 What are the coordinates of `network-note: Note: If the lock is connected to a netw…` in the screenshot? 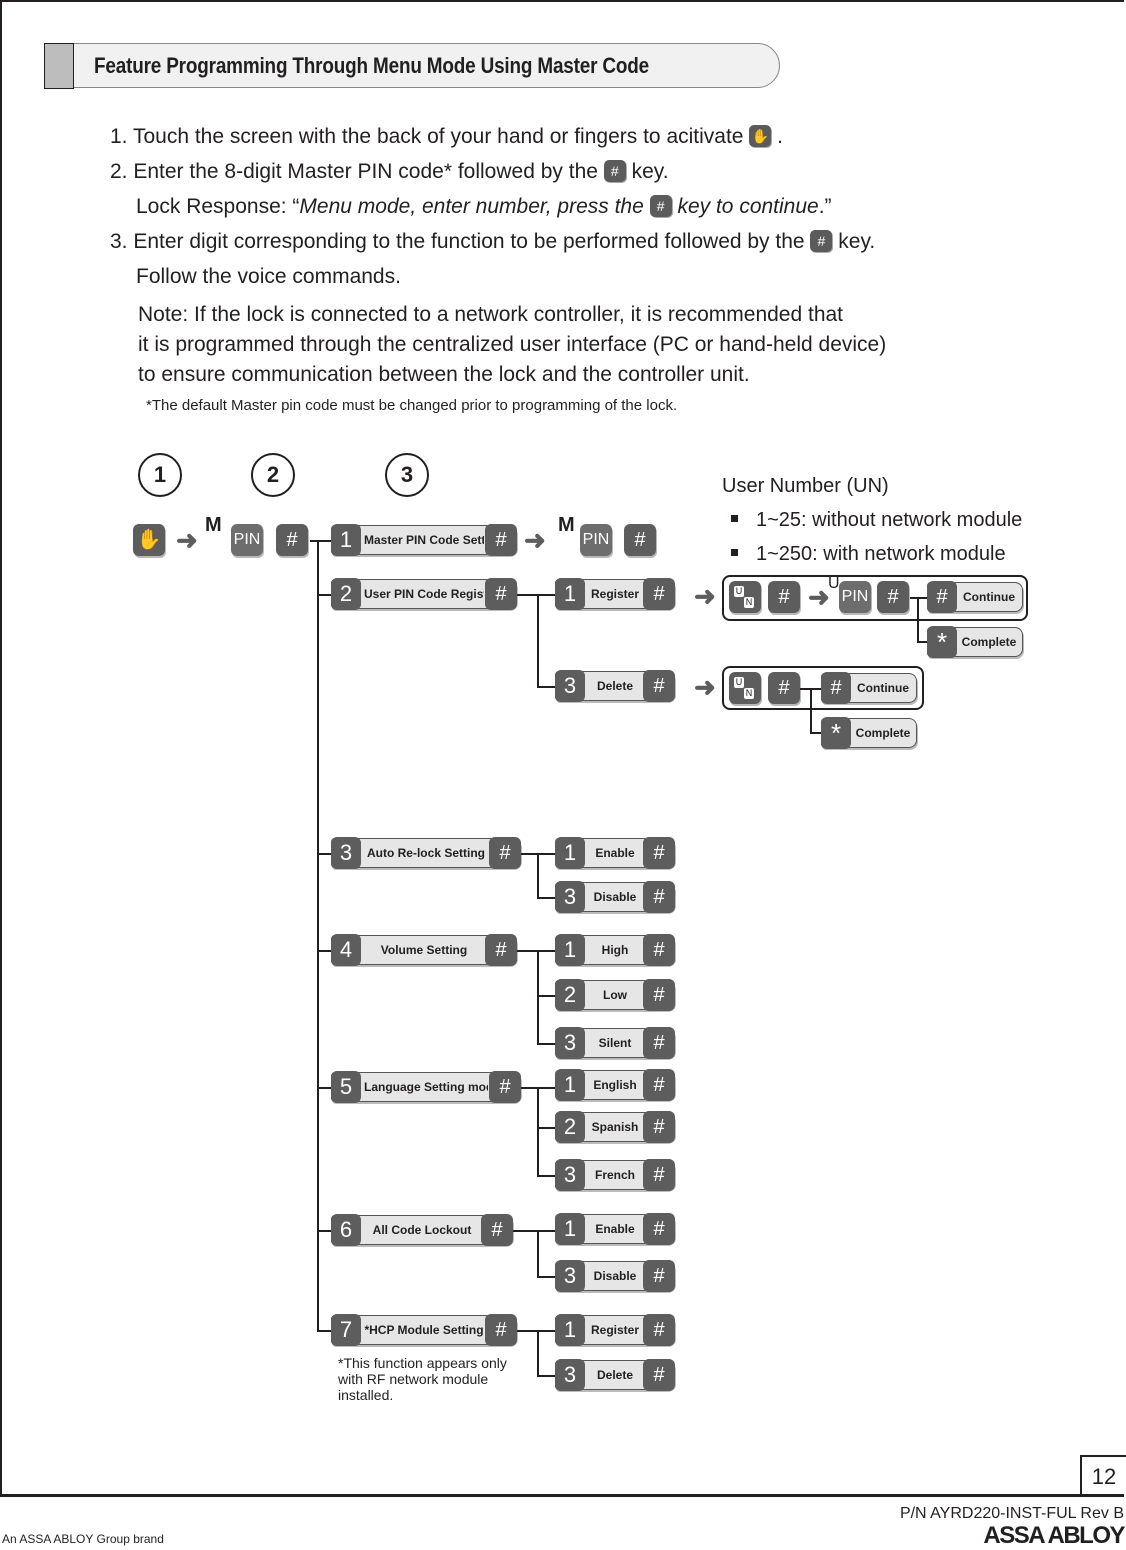 It's located at (512, 345).